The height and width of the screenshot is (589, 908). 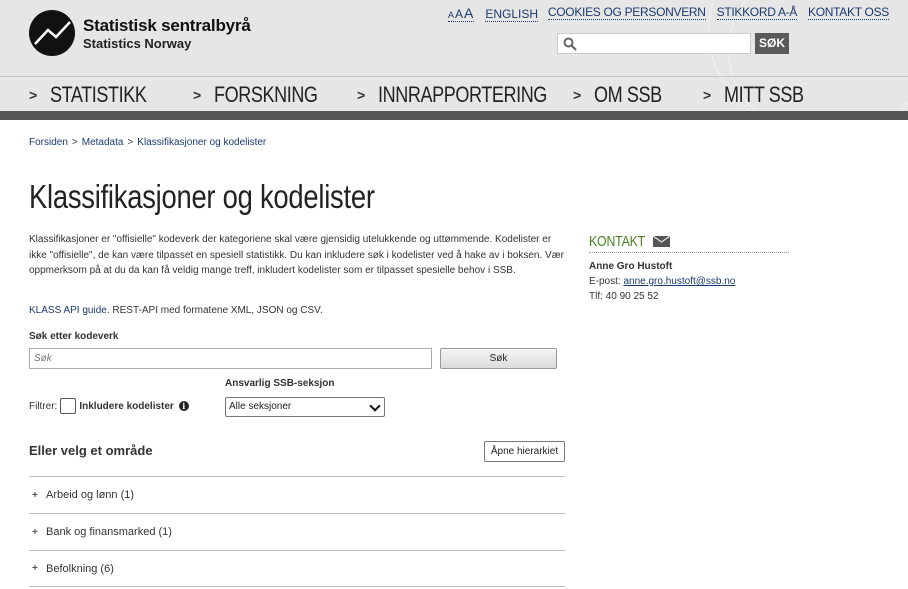 What do you see at coordinates (654, 43) in the screenshot?
I see `header-search-input` at bounding box center [654, 43].